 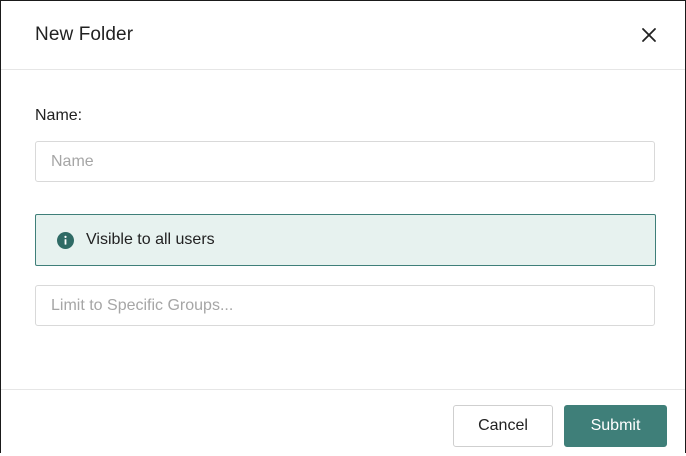 What do you see at coordinates (503, 426) in the screenshot?
I see `cancel-button: Cancel` at bounding box center [503, 426].